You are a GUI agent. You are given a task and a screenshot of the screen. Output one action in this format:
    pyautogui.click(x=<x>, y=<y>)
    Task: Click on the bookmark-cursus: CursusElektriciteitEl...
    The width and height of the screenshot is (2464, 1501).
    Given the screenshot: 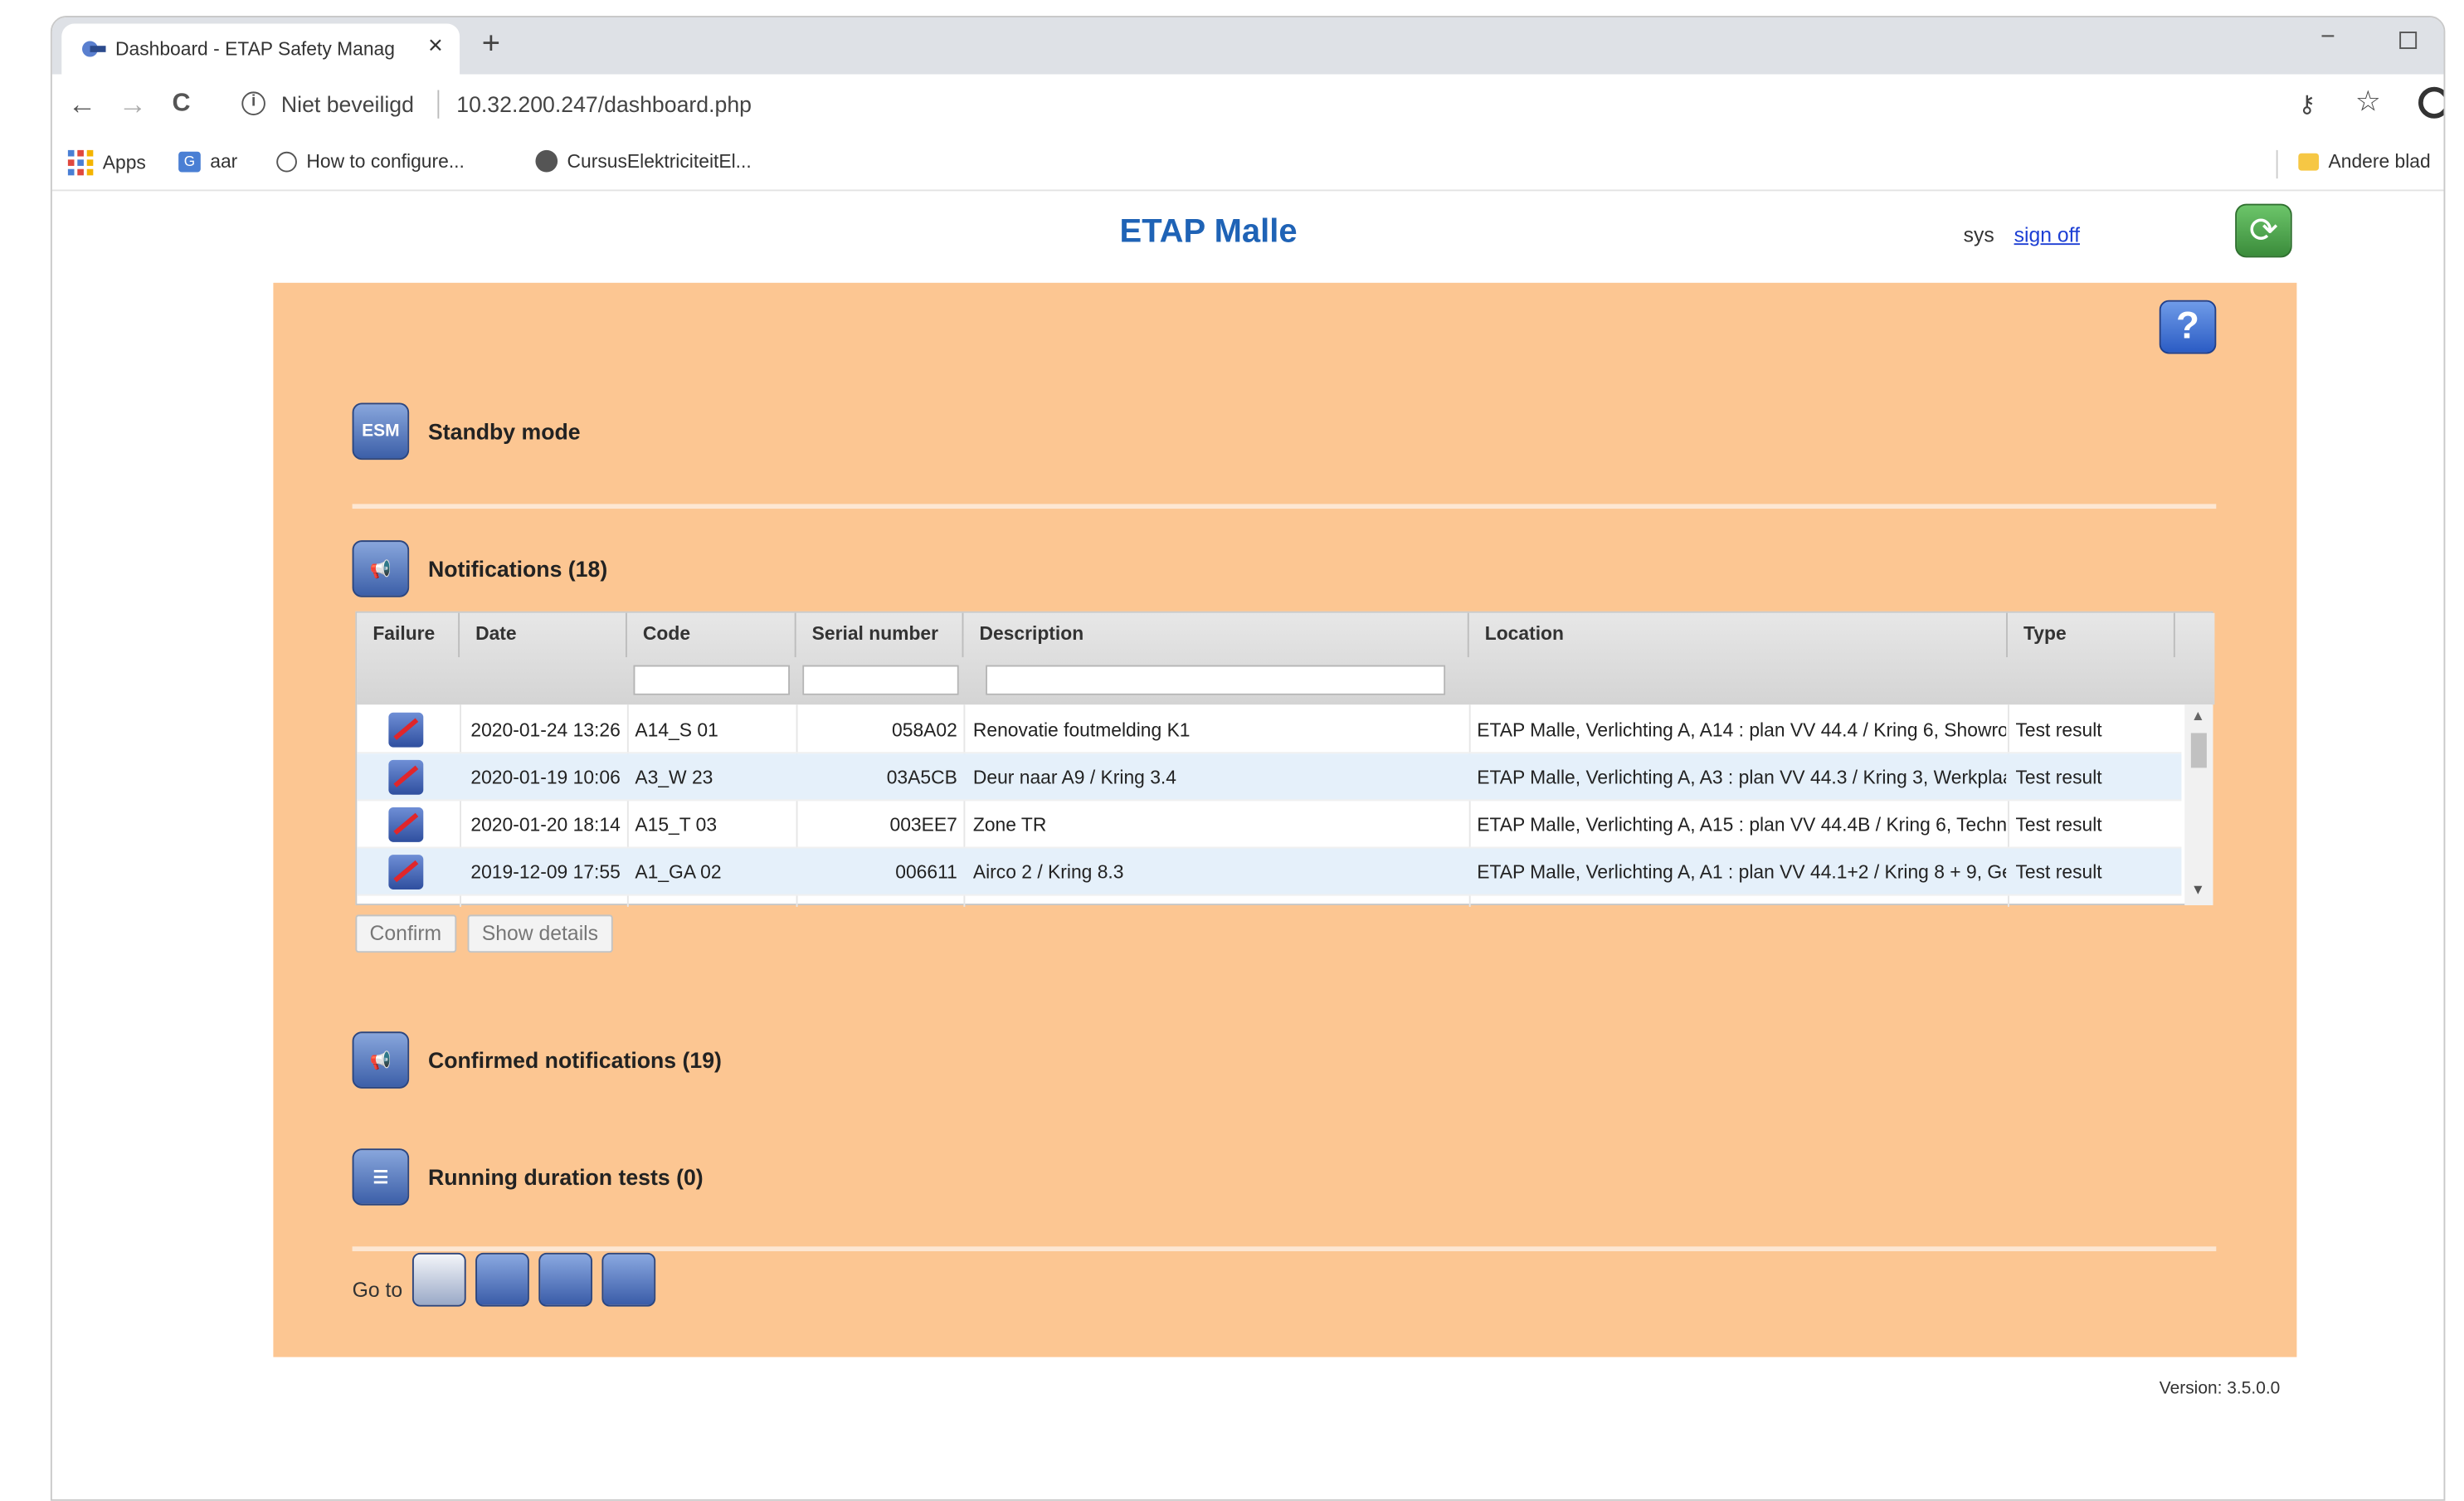 What is the action you would take?
    pyautogui.click(x=643, y=161)
    